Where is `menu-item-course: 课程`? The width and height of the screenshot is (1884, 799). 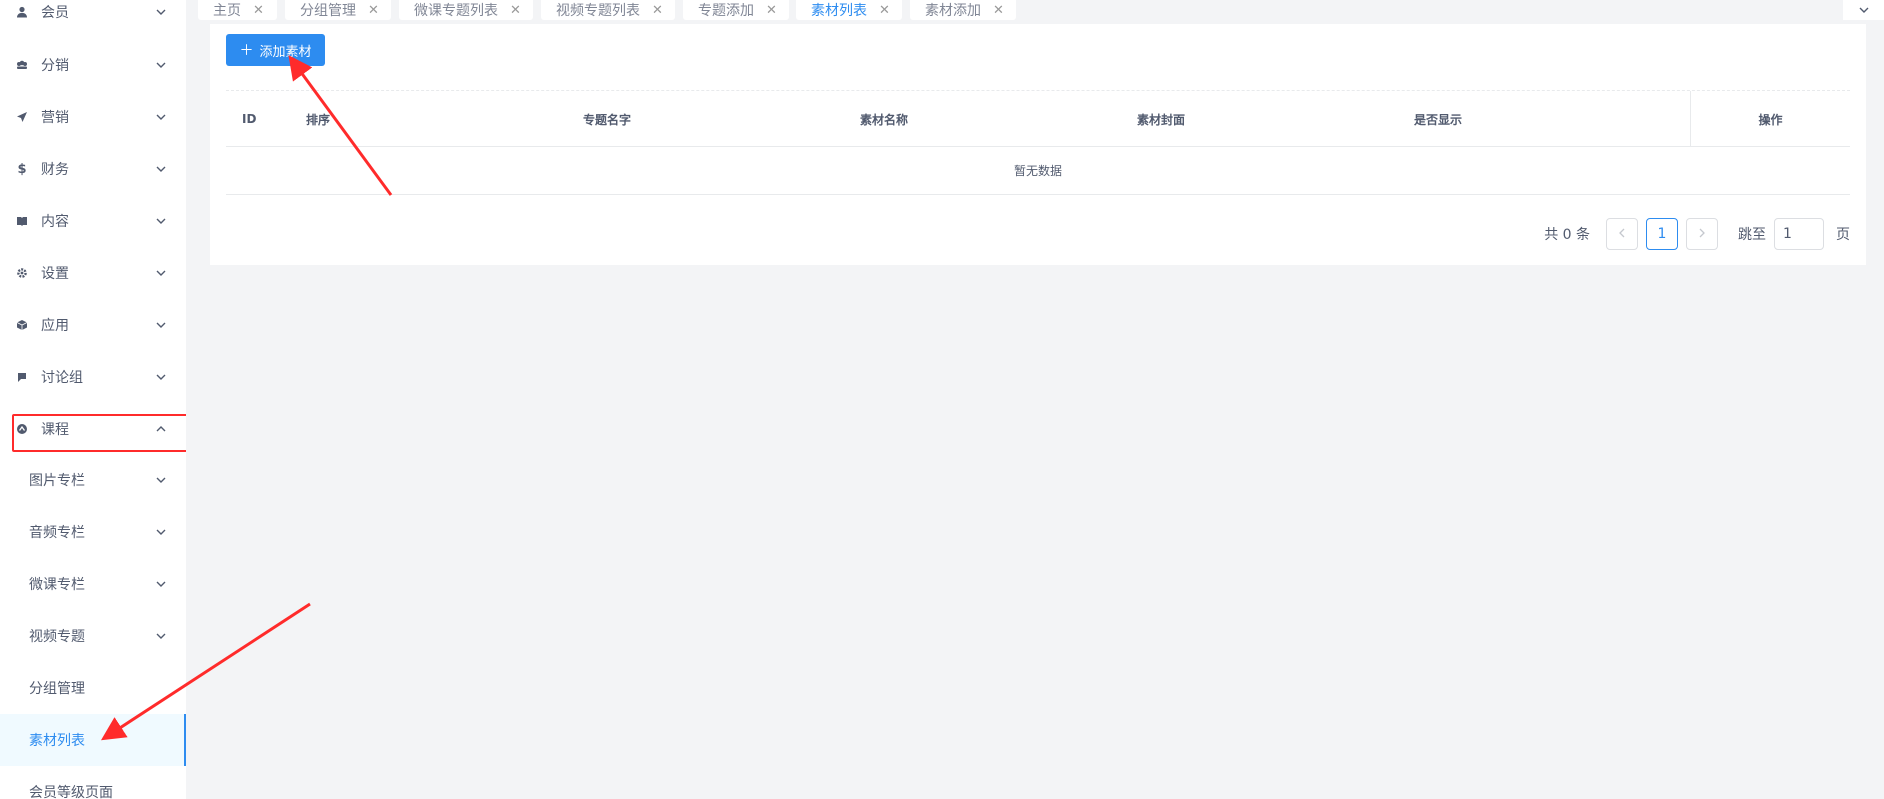 menu-item-course: 课程 is located at coordinates (93, 429).